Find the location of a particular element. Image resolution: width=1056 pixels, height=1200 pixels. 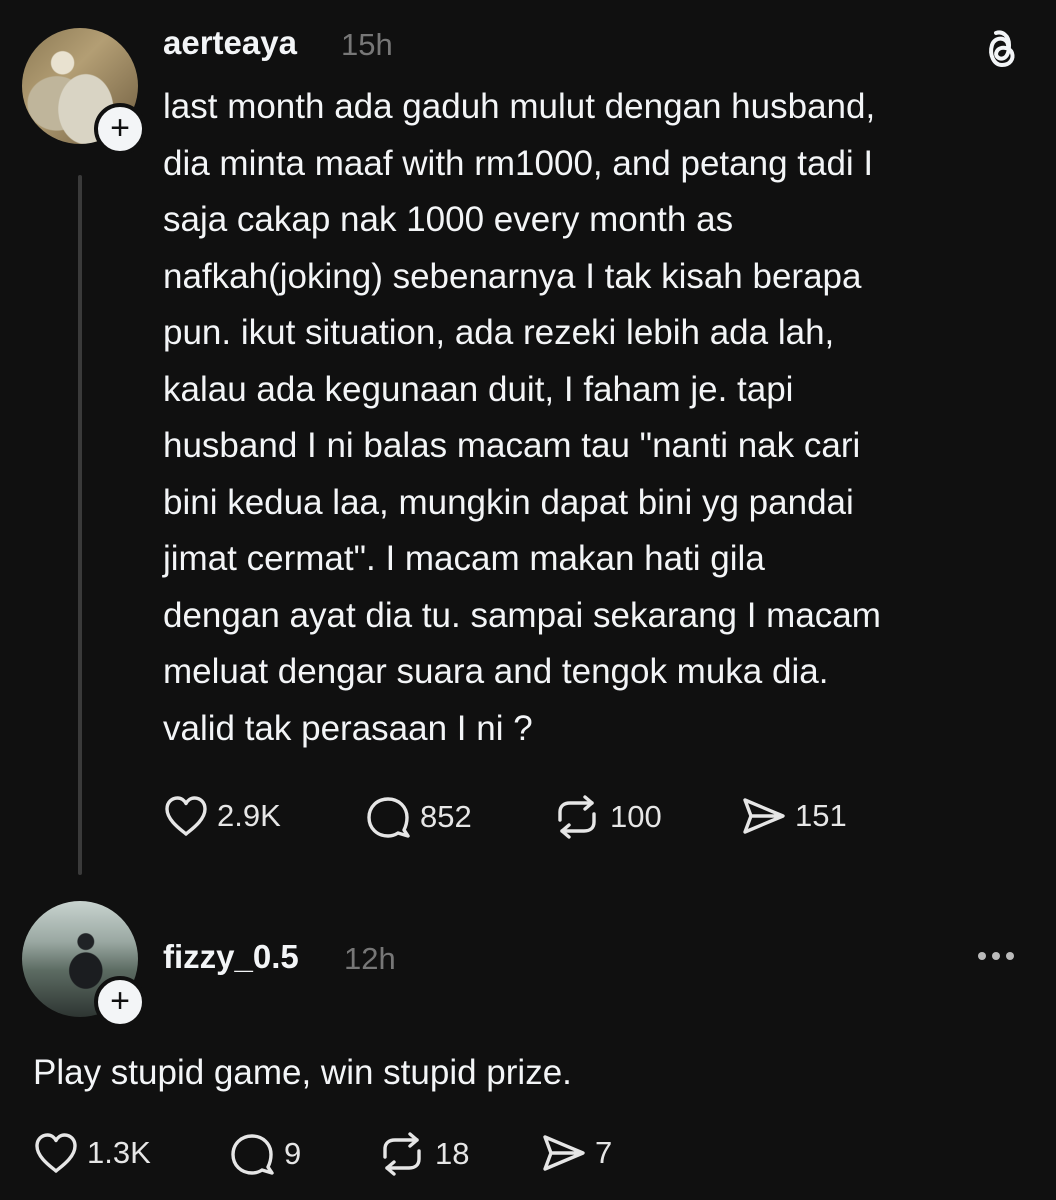

post-time: 12h is located at coordinates (370, 958).